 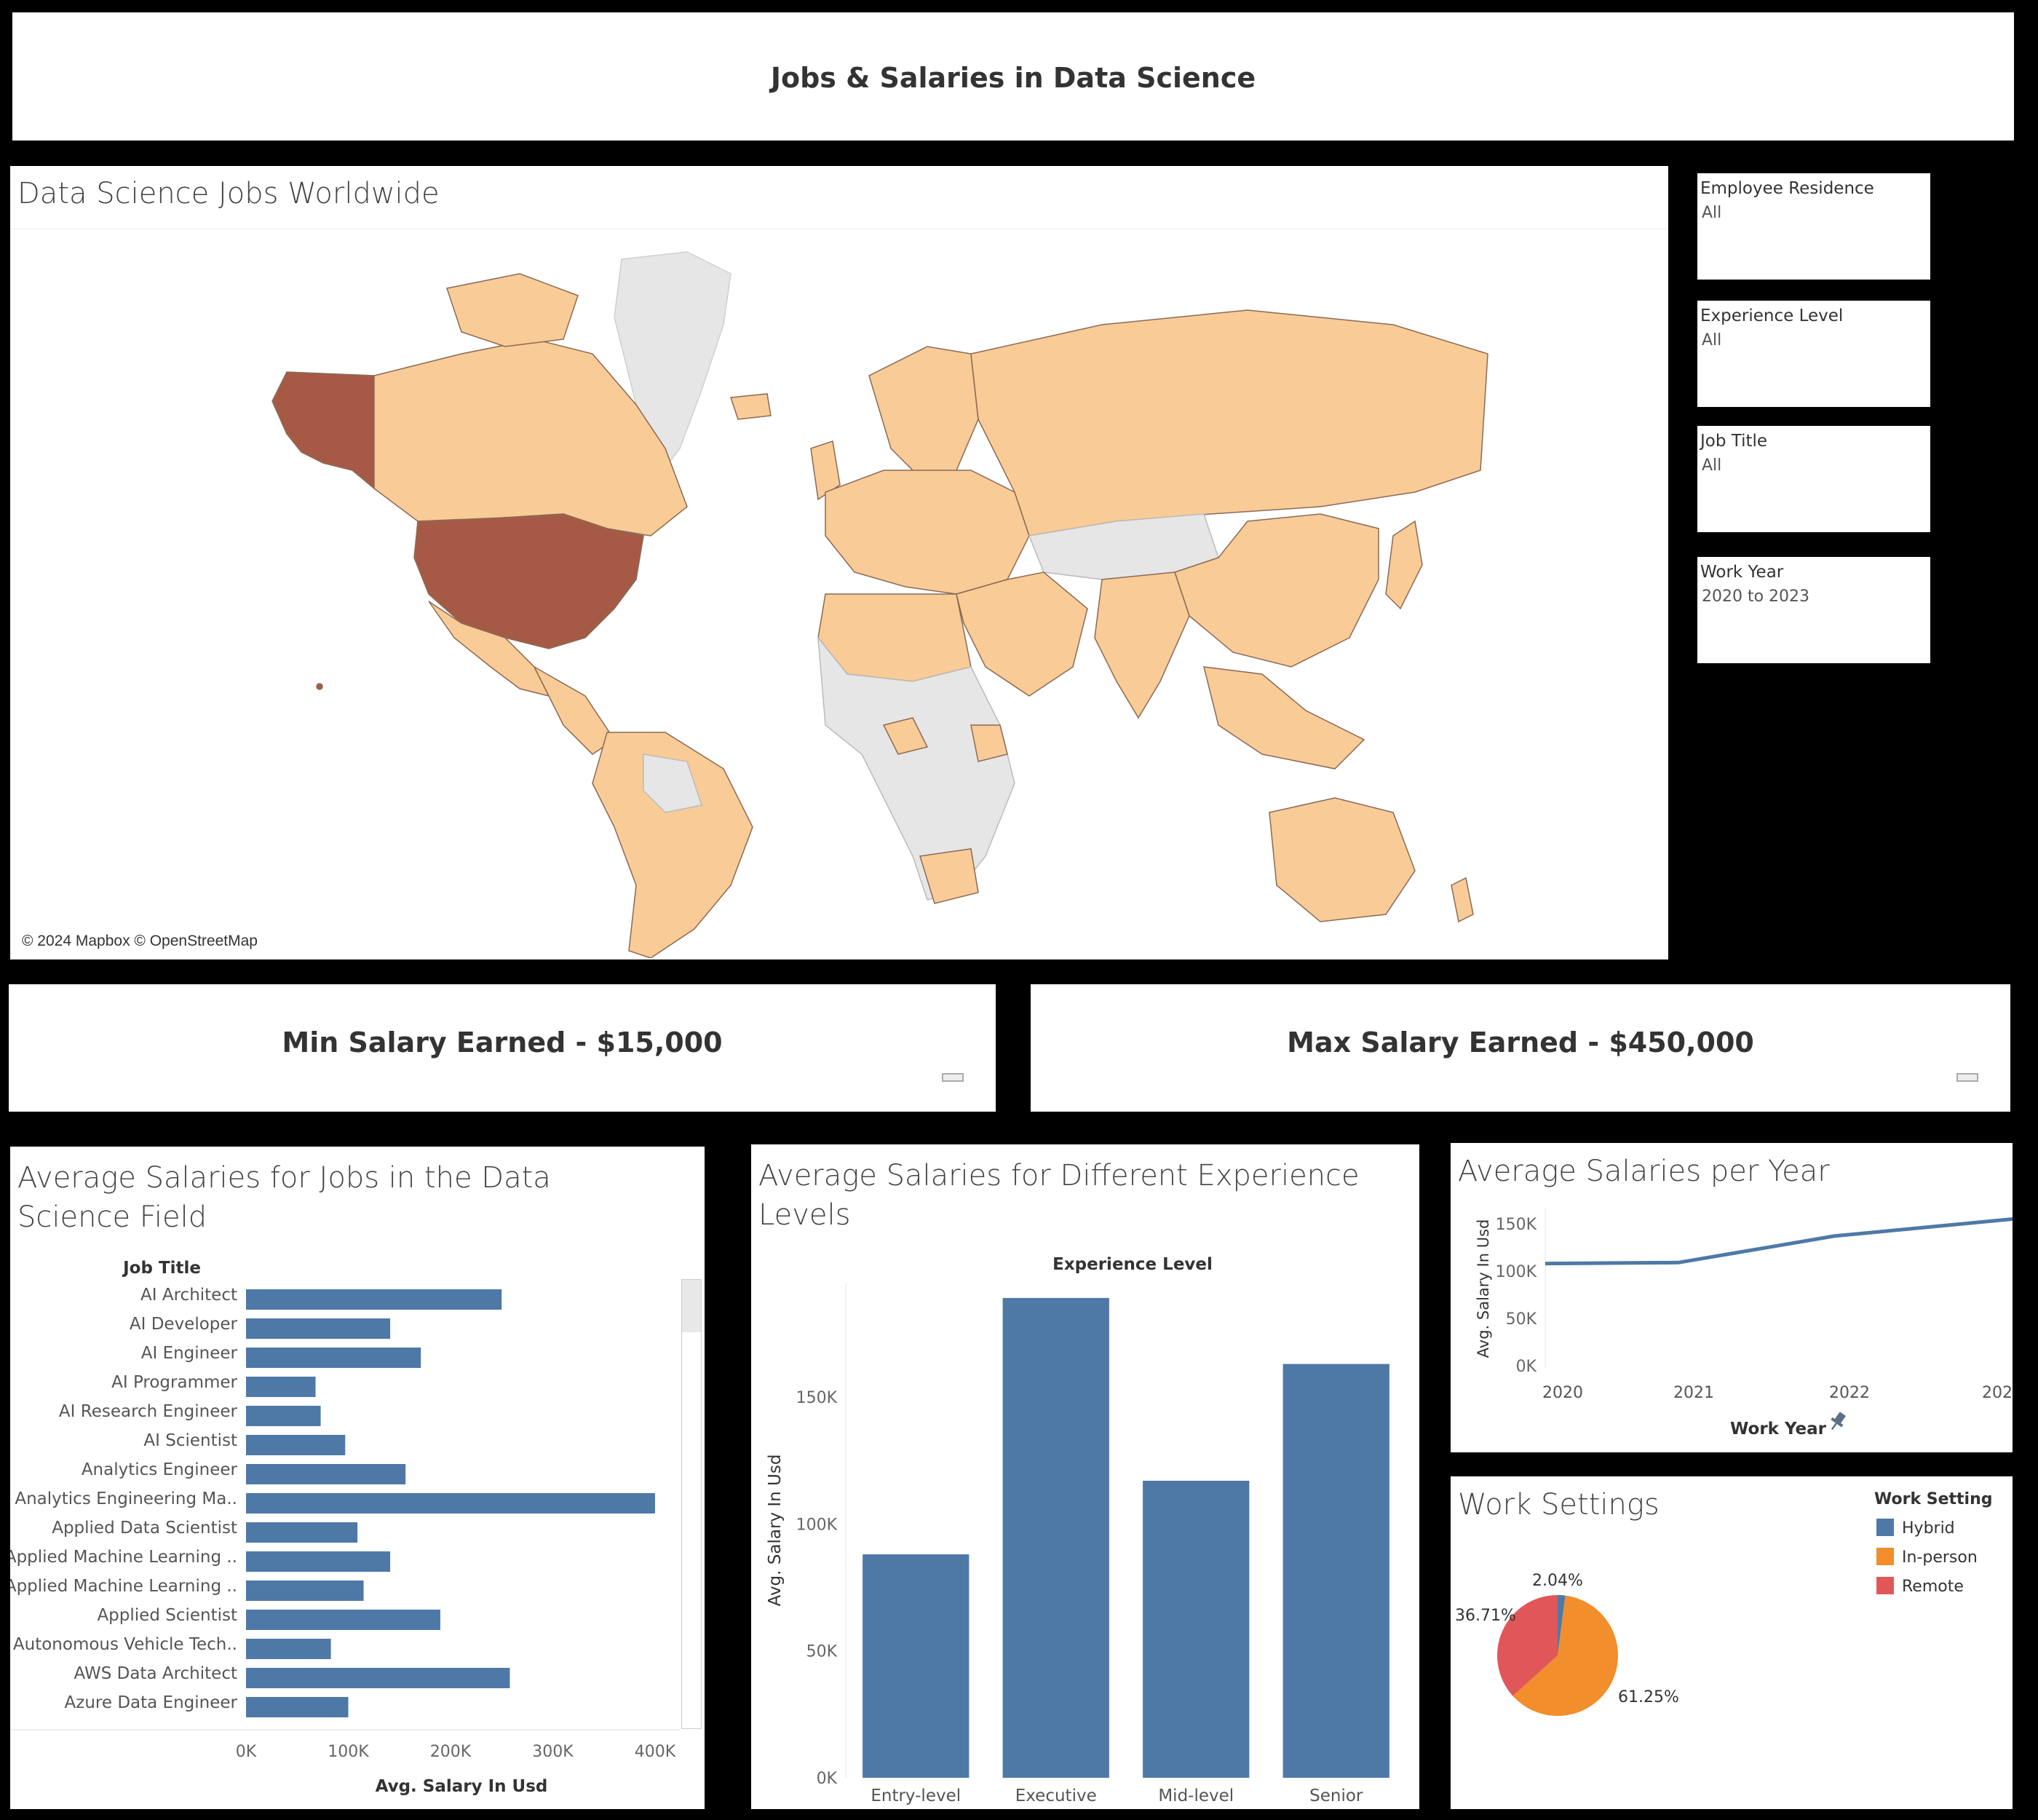 I want to click on job-title-label: AI Research Engineer, so click(x=148, y=1411).